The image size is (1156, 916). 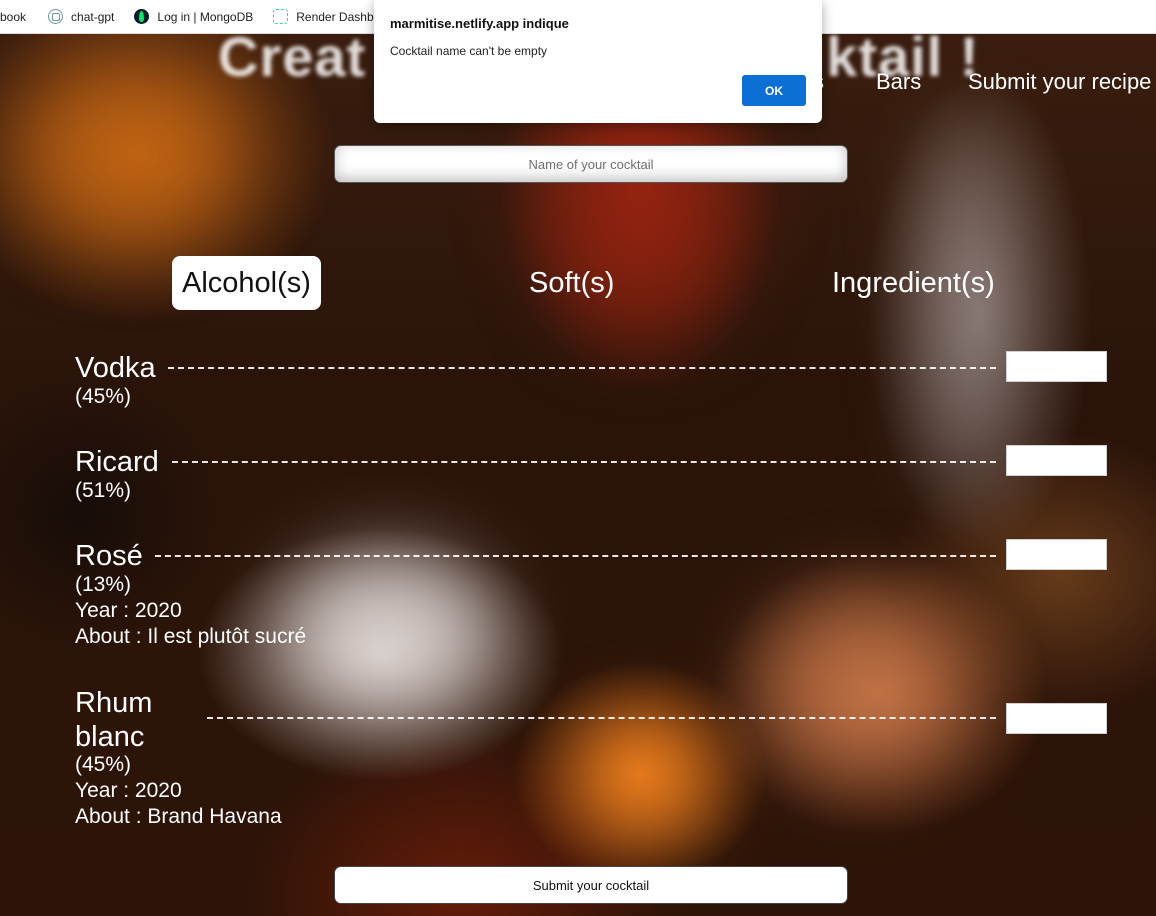 What do you see at coordinates (113, 720) in the screenshot?
I see `alcohol-name: Rhum blanc` at bounding box center [113, 720].